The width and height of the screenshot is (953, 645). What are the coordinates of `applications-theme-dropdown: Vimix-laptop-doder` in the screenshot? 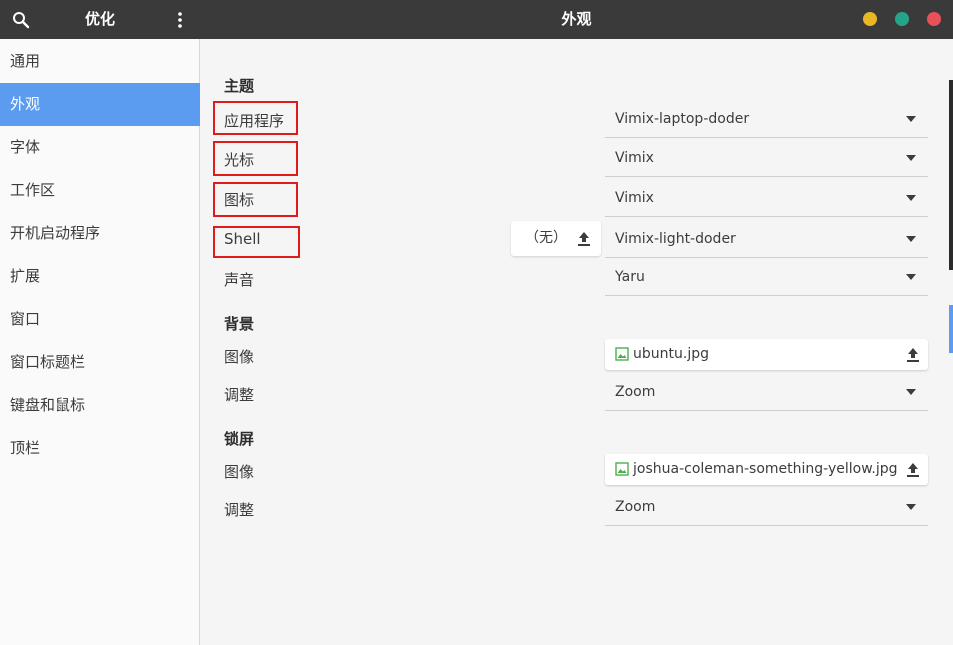 It's located at (766, 119).